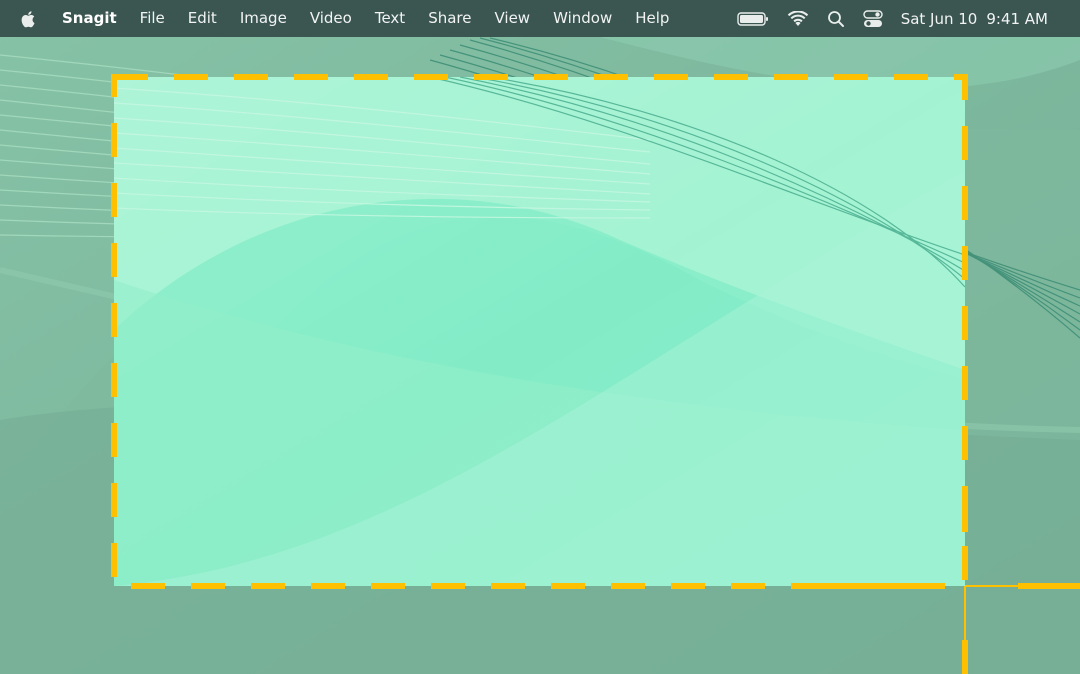 The width and height of the screenshot is (1080, 674). What do you see at coordinates (1017, 18) in the screenshot?
I see `clock-time: 9:41 AM` at bounding box center [1017, 18].